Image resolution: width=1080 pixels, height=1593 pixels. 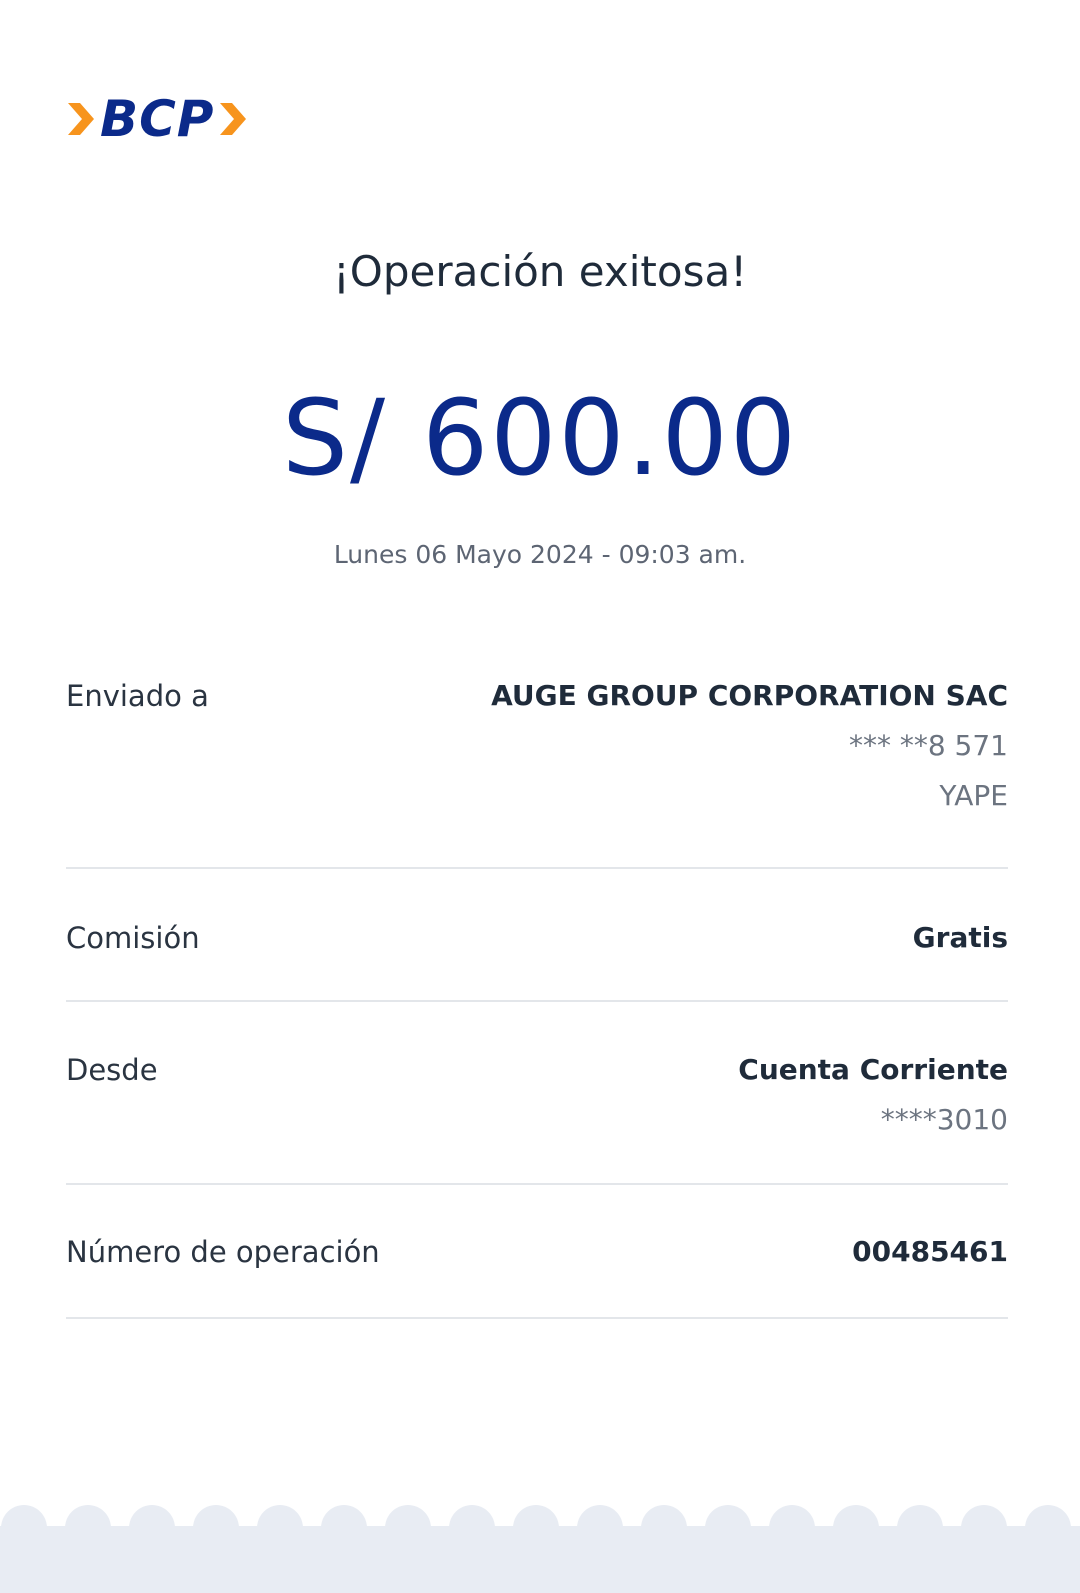 What do you see at coordinates (233, 119) in the screenshot?
I see `logo-right-chevron-icon` at bounding box center [233, 119].